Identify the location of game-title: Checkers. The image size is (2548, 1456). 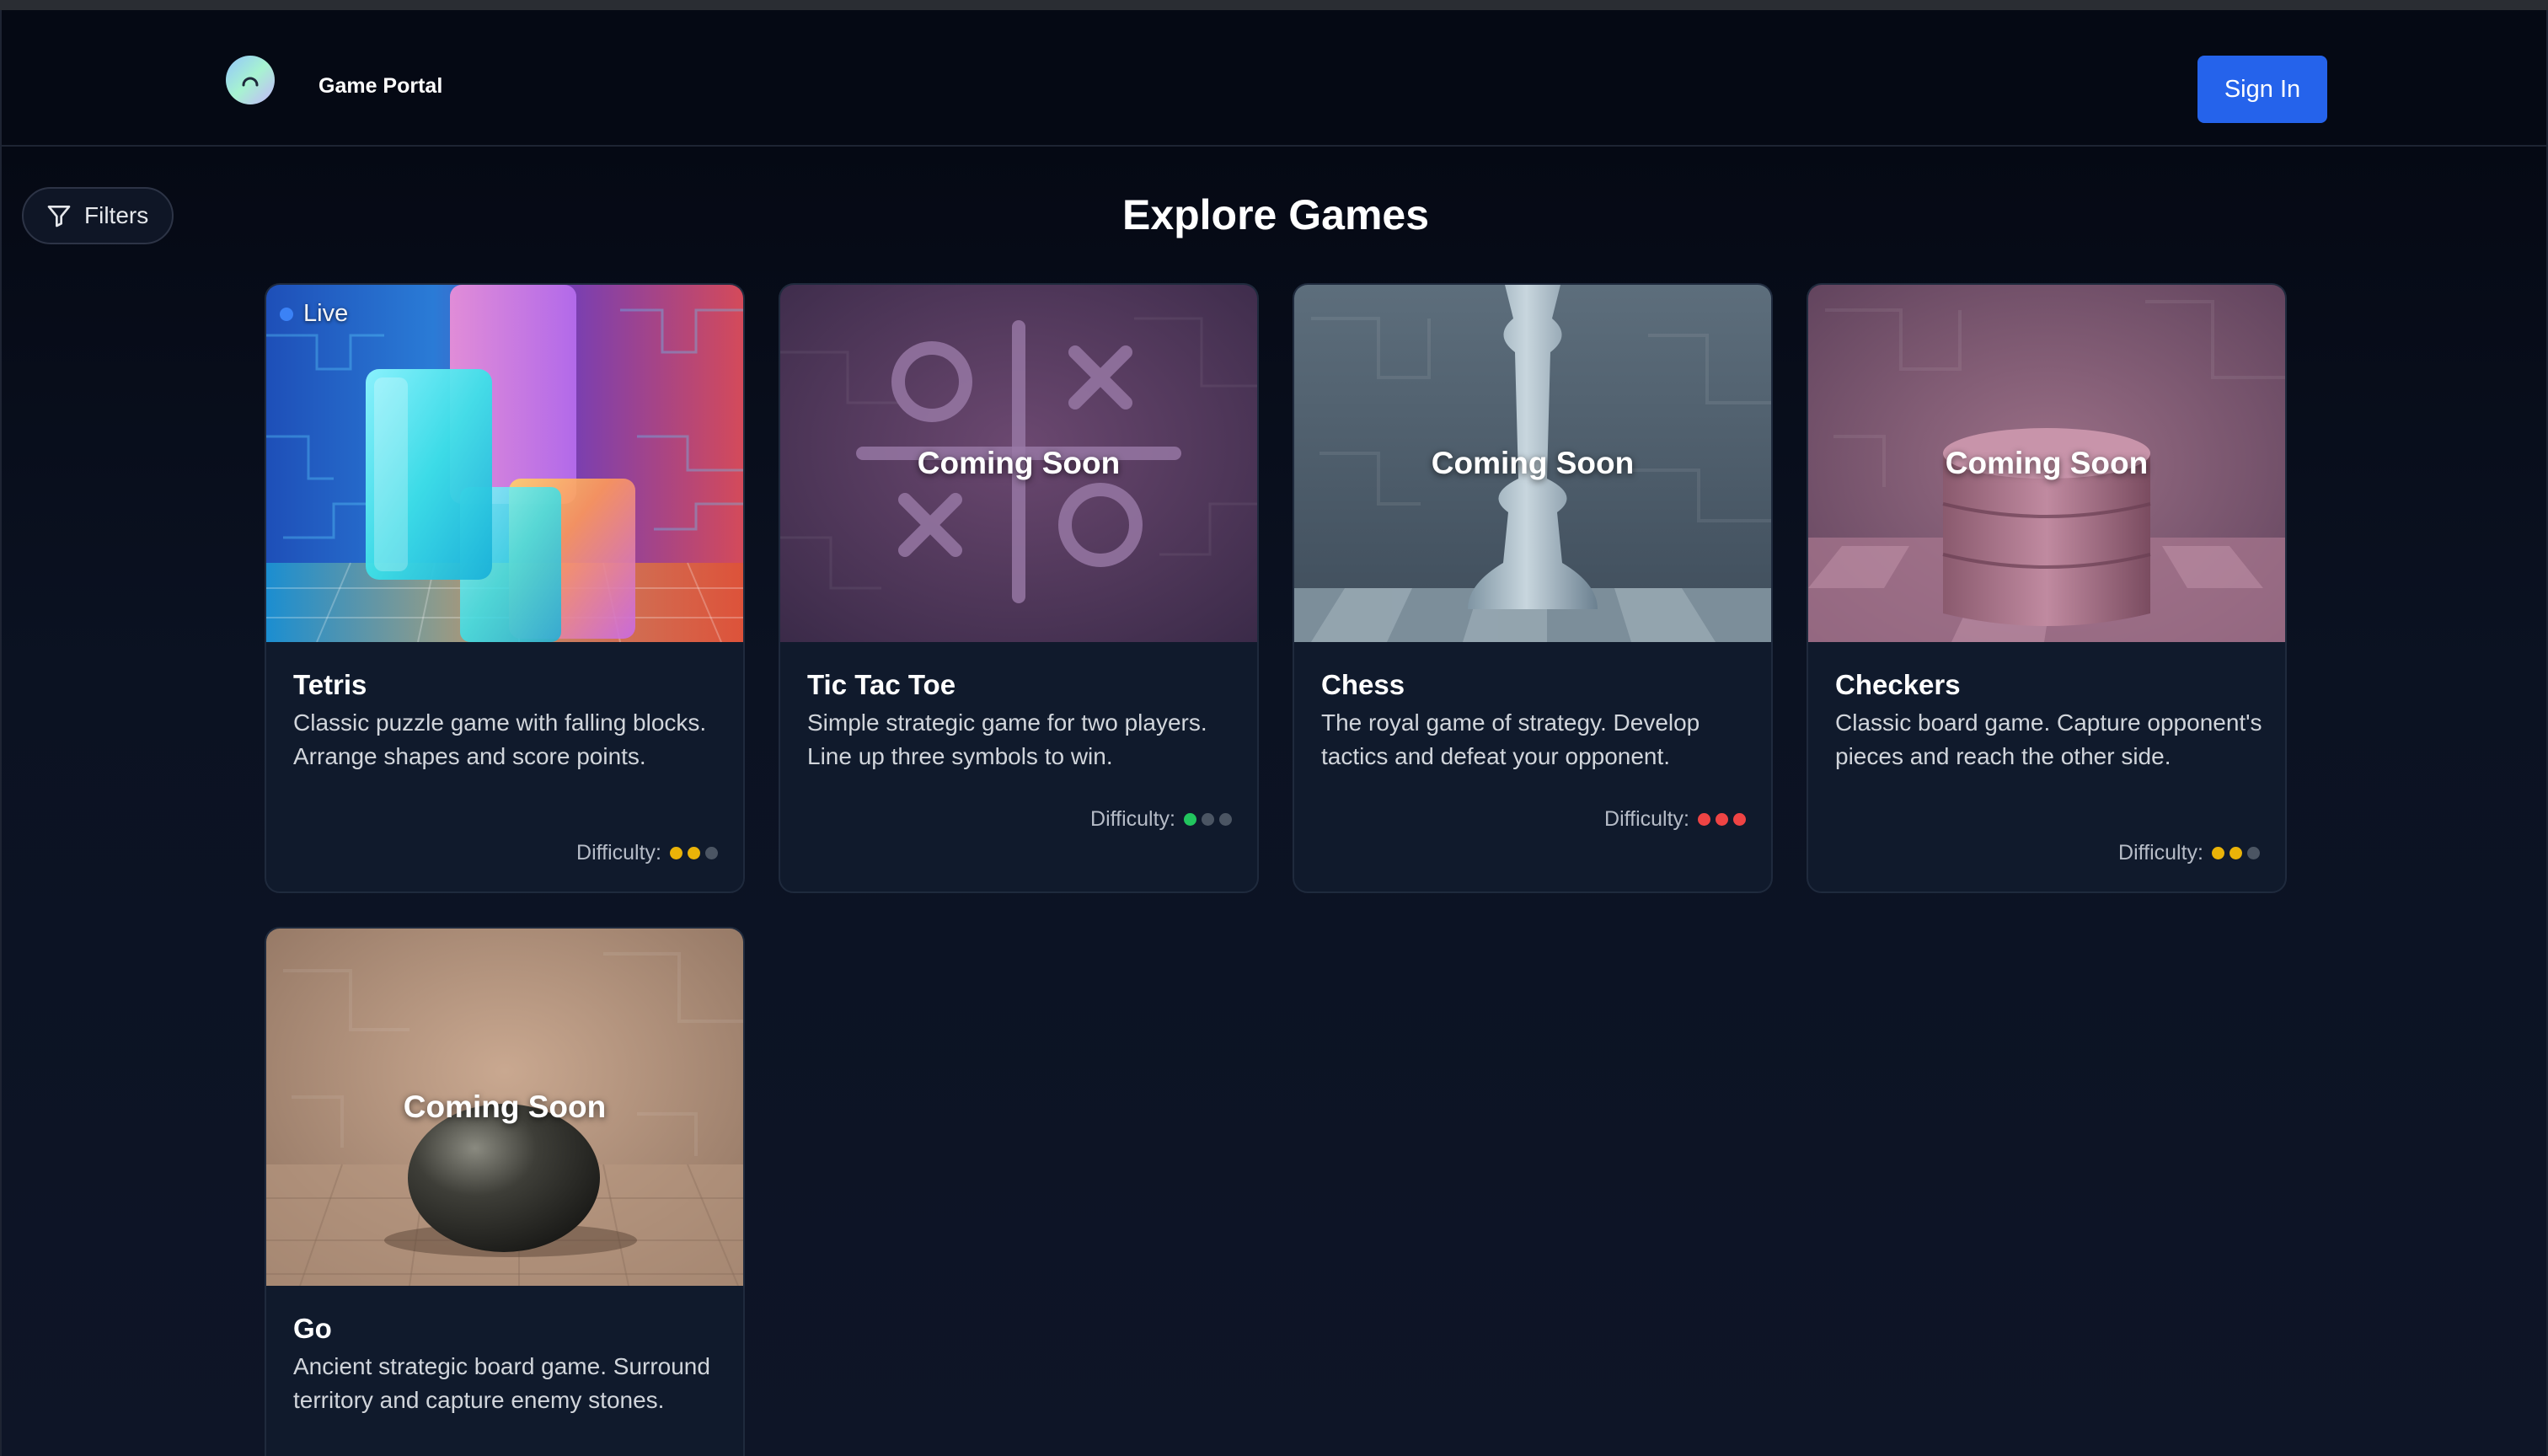
(1898, 684).